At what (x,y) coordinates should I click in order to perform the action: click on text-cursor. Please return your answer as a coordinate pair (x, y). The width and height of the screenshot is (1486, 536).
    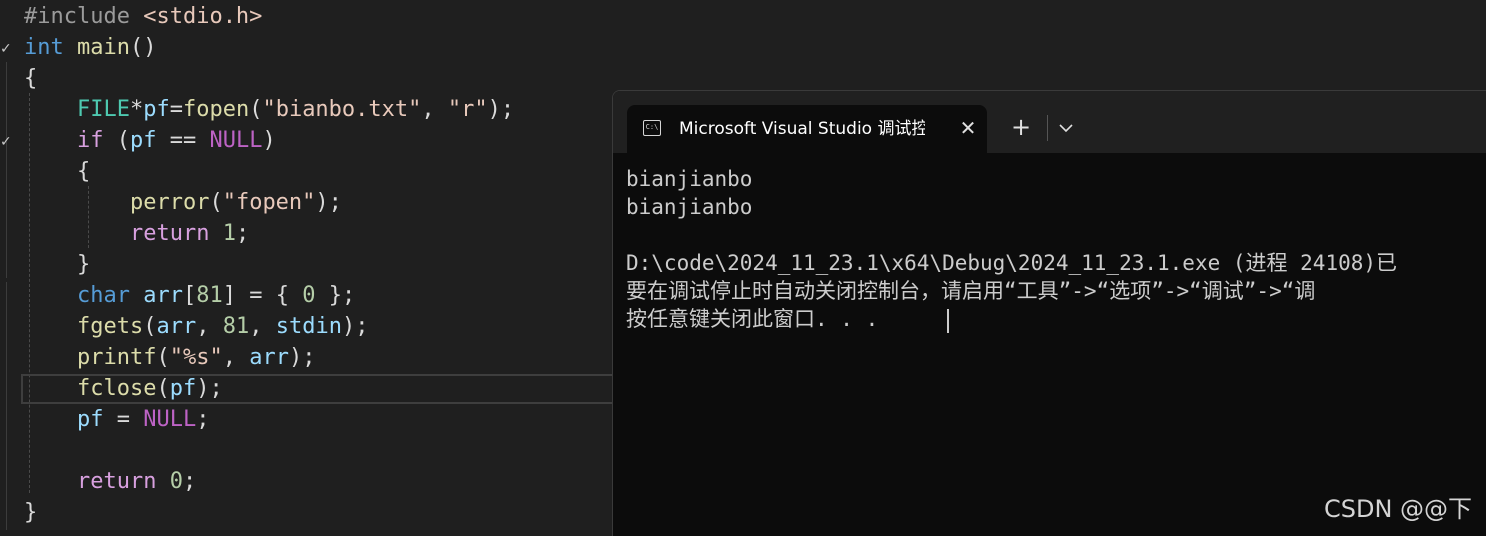
    Looking at the image, I should click on (948, 321).